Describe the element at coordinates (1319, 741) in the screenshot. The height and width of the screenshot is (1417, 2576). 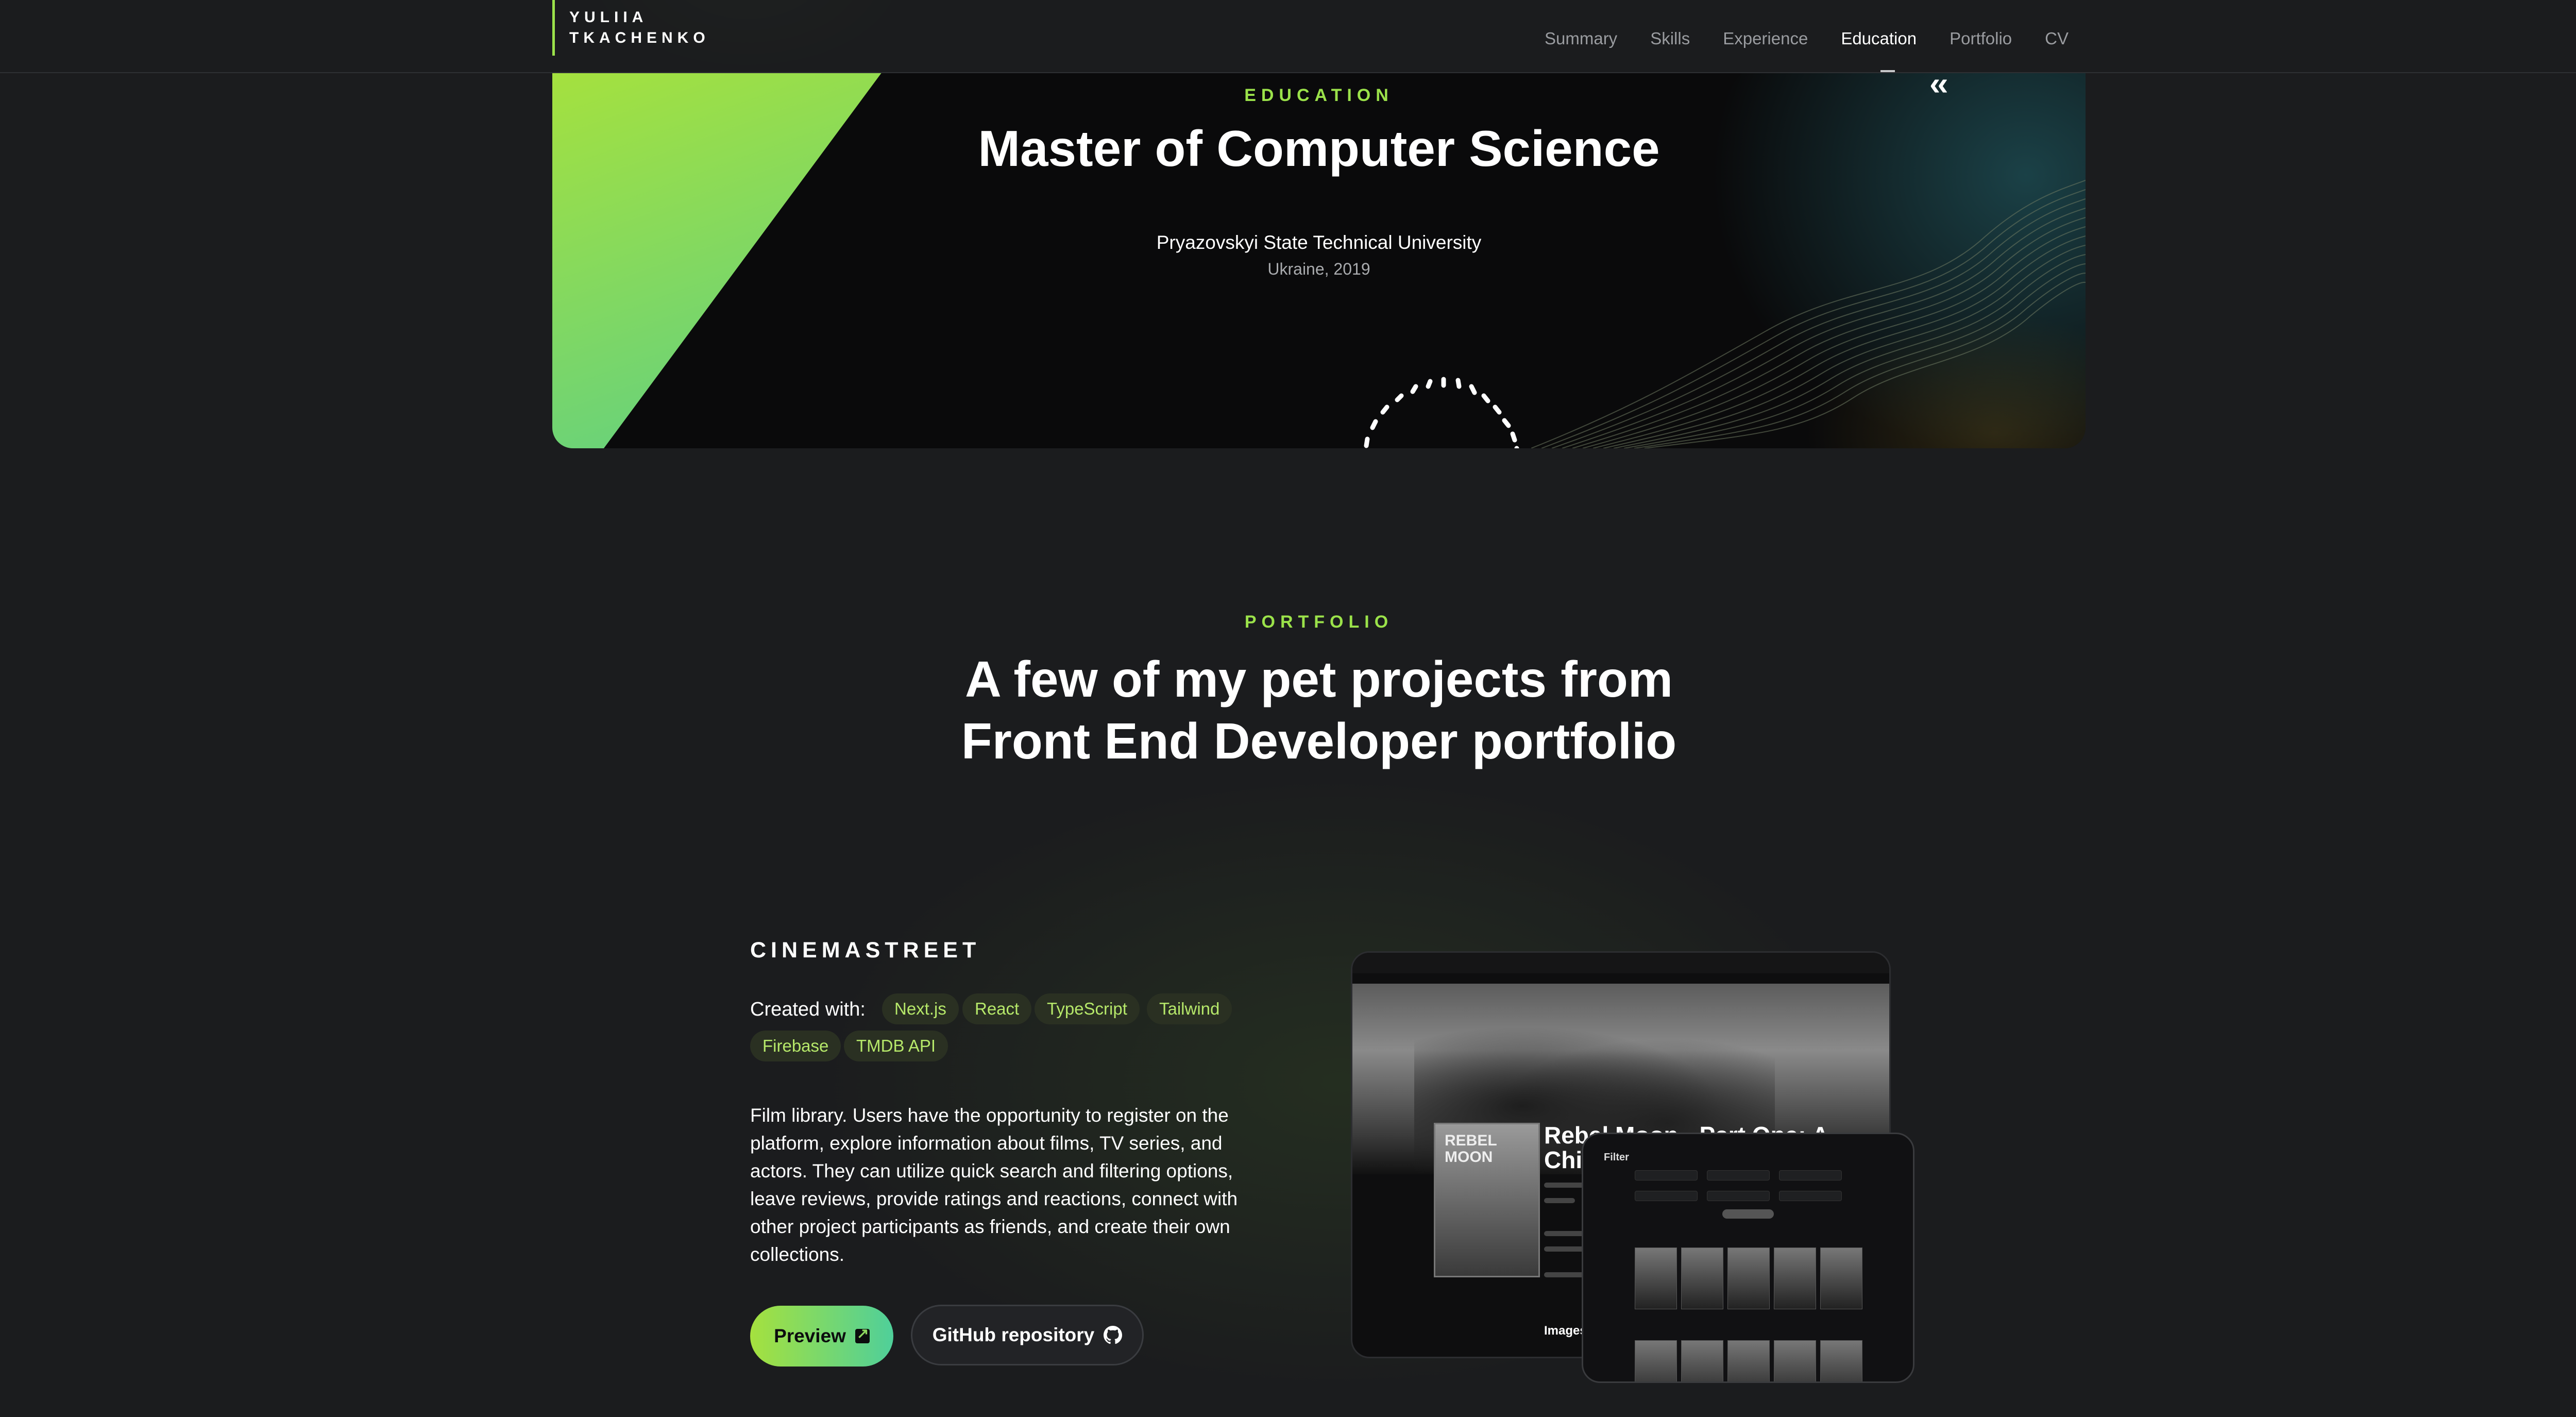
I see `portfolio-title-line2: Front End Developer portfolio` at that location.